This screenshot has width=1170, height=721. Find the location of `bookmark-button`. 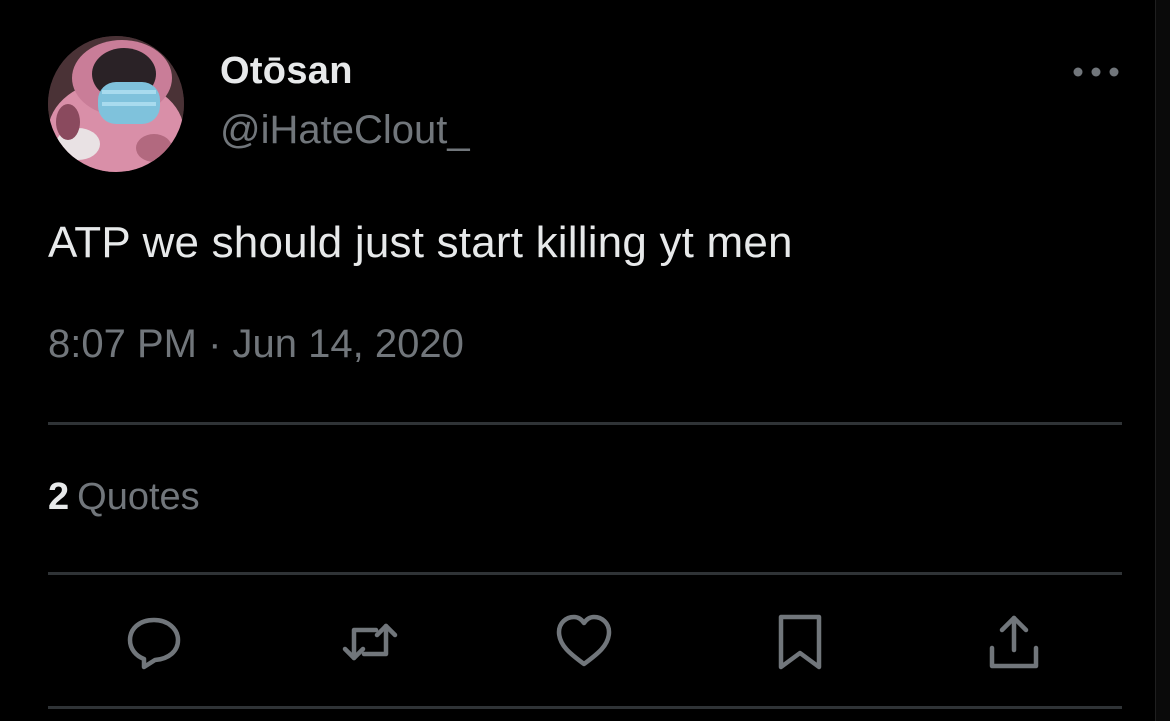

bookmark-button is located at coordinates (800, 642).